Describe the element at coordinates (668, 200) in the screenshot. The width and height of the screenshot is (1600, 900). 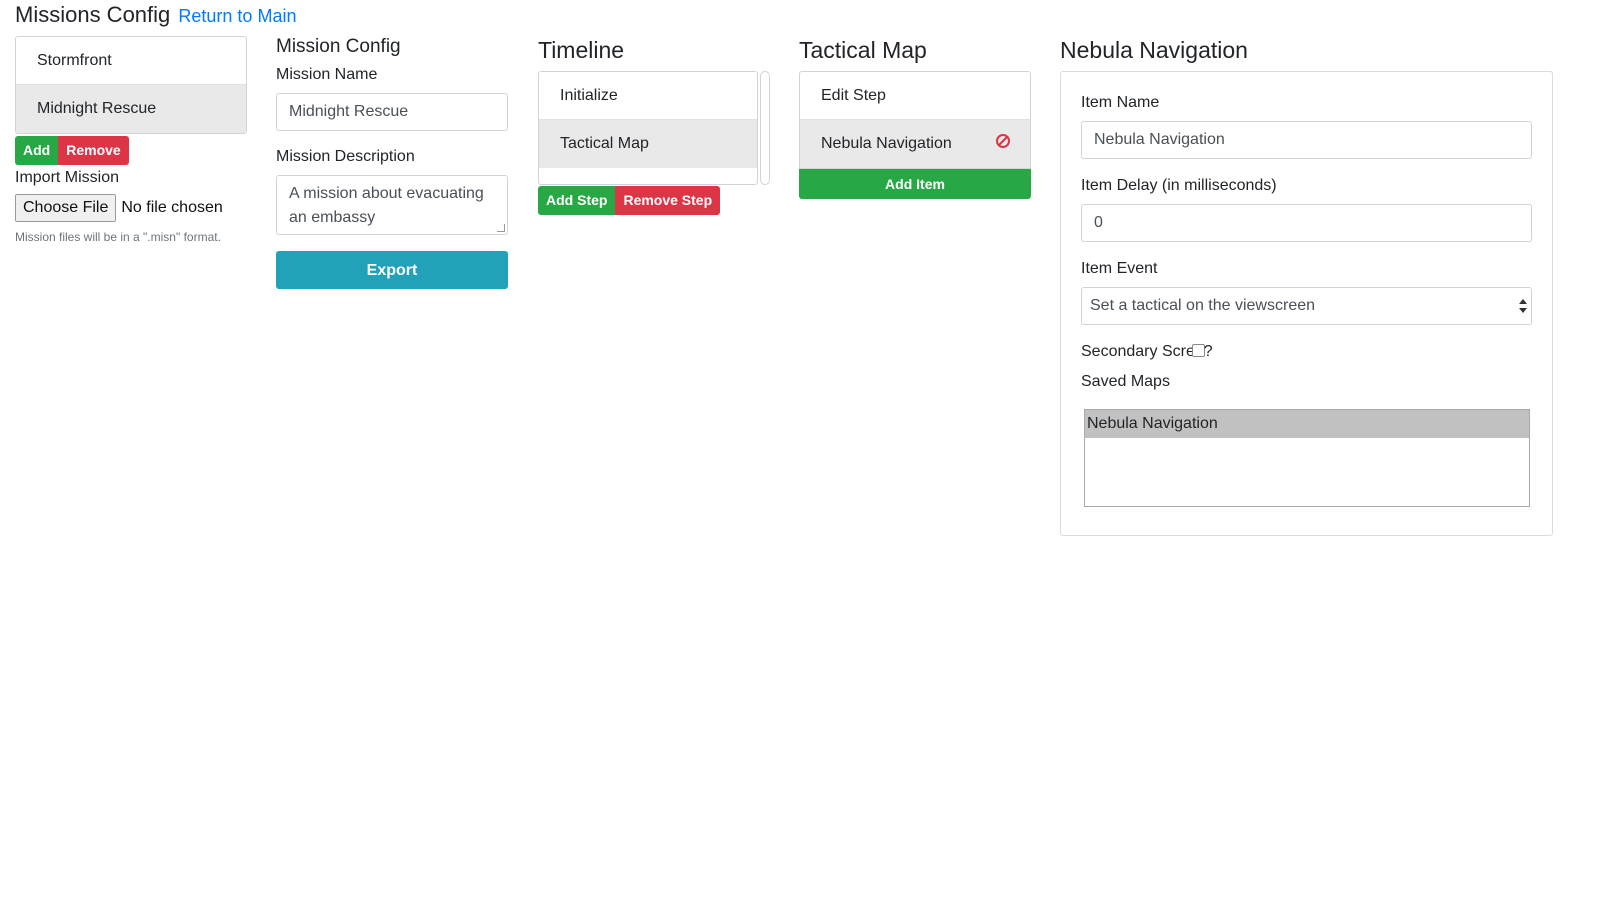
I see `remove-step-button: Remove Step` at that location.